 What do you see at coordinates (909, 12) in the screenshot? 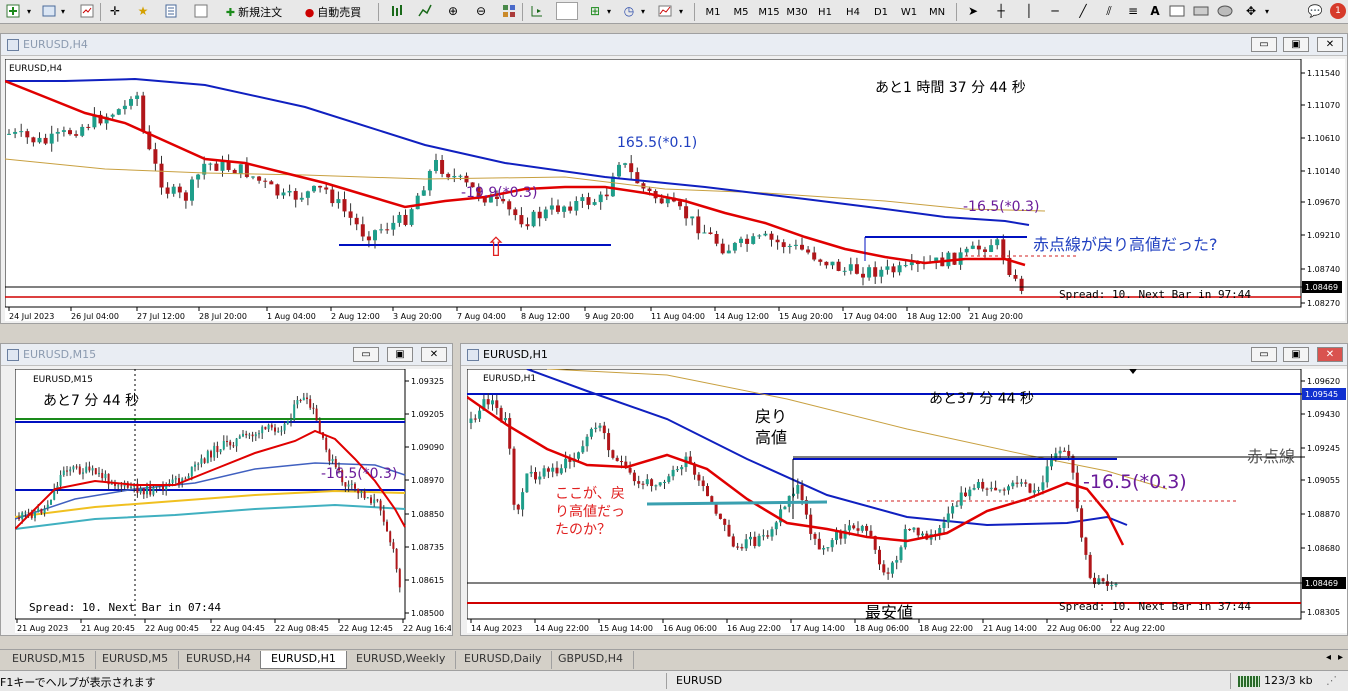
I see `timeframe-w1: W1` at bounding box center [909, 12].